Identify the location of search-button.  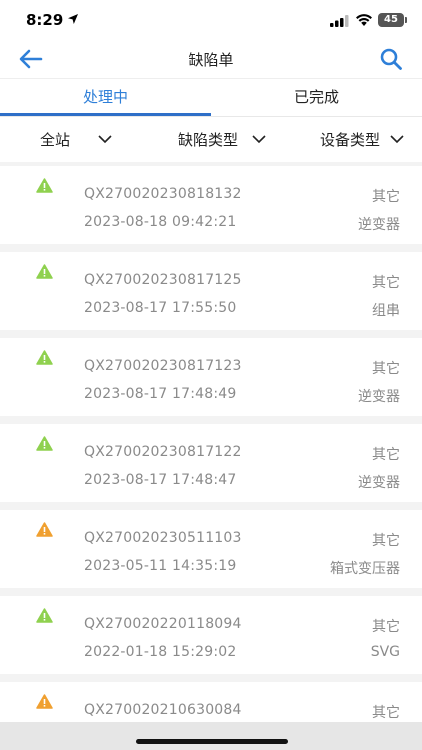
(391, 59).